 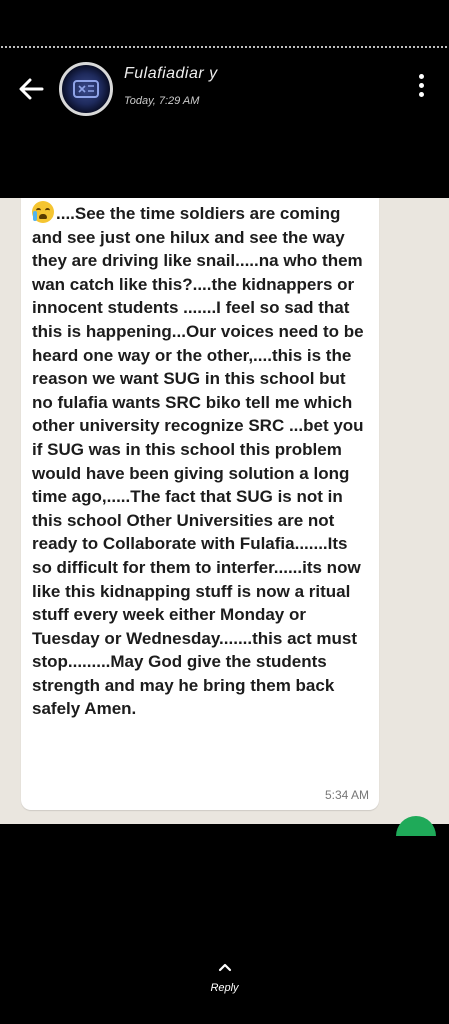 What do you see at coordinates (224, 967) in the screenshot?
I see `chevron-up-icon` at bounding box center [224, 967].